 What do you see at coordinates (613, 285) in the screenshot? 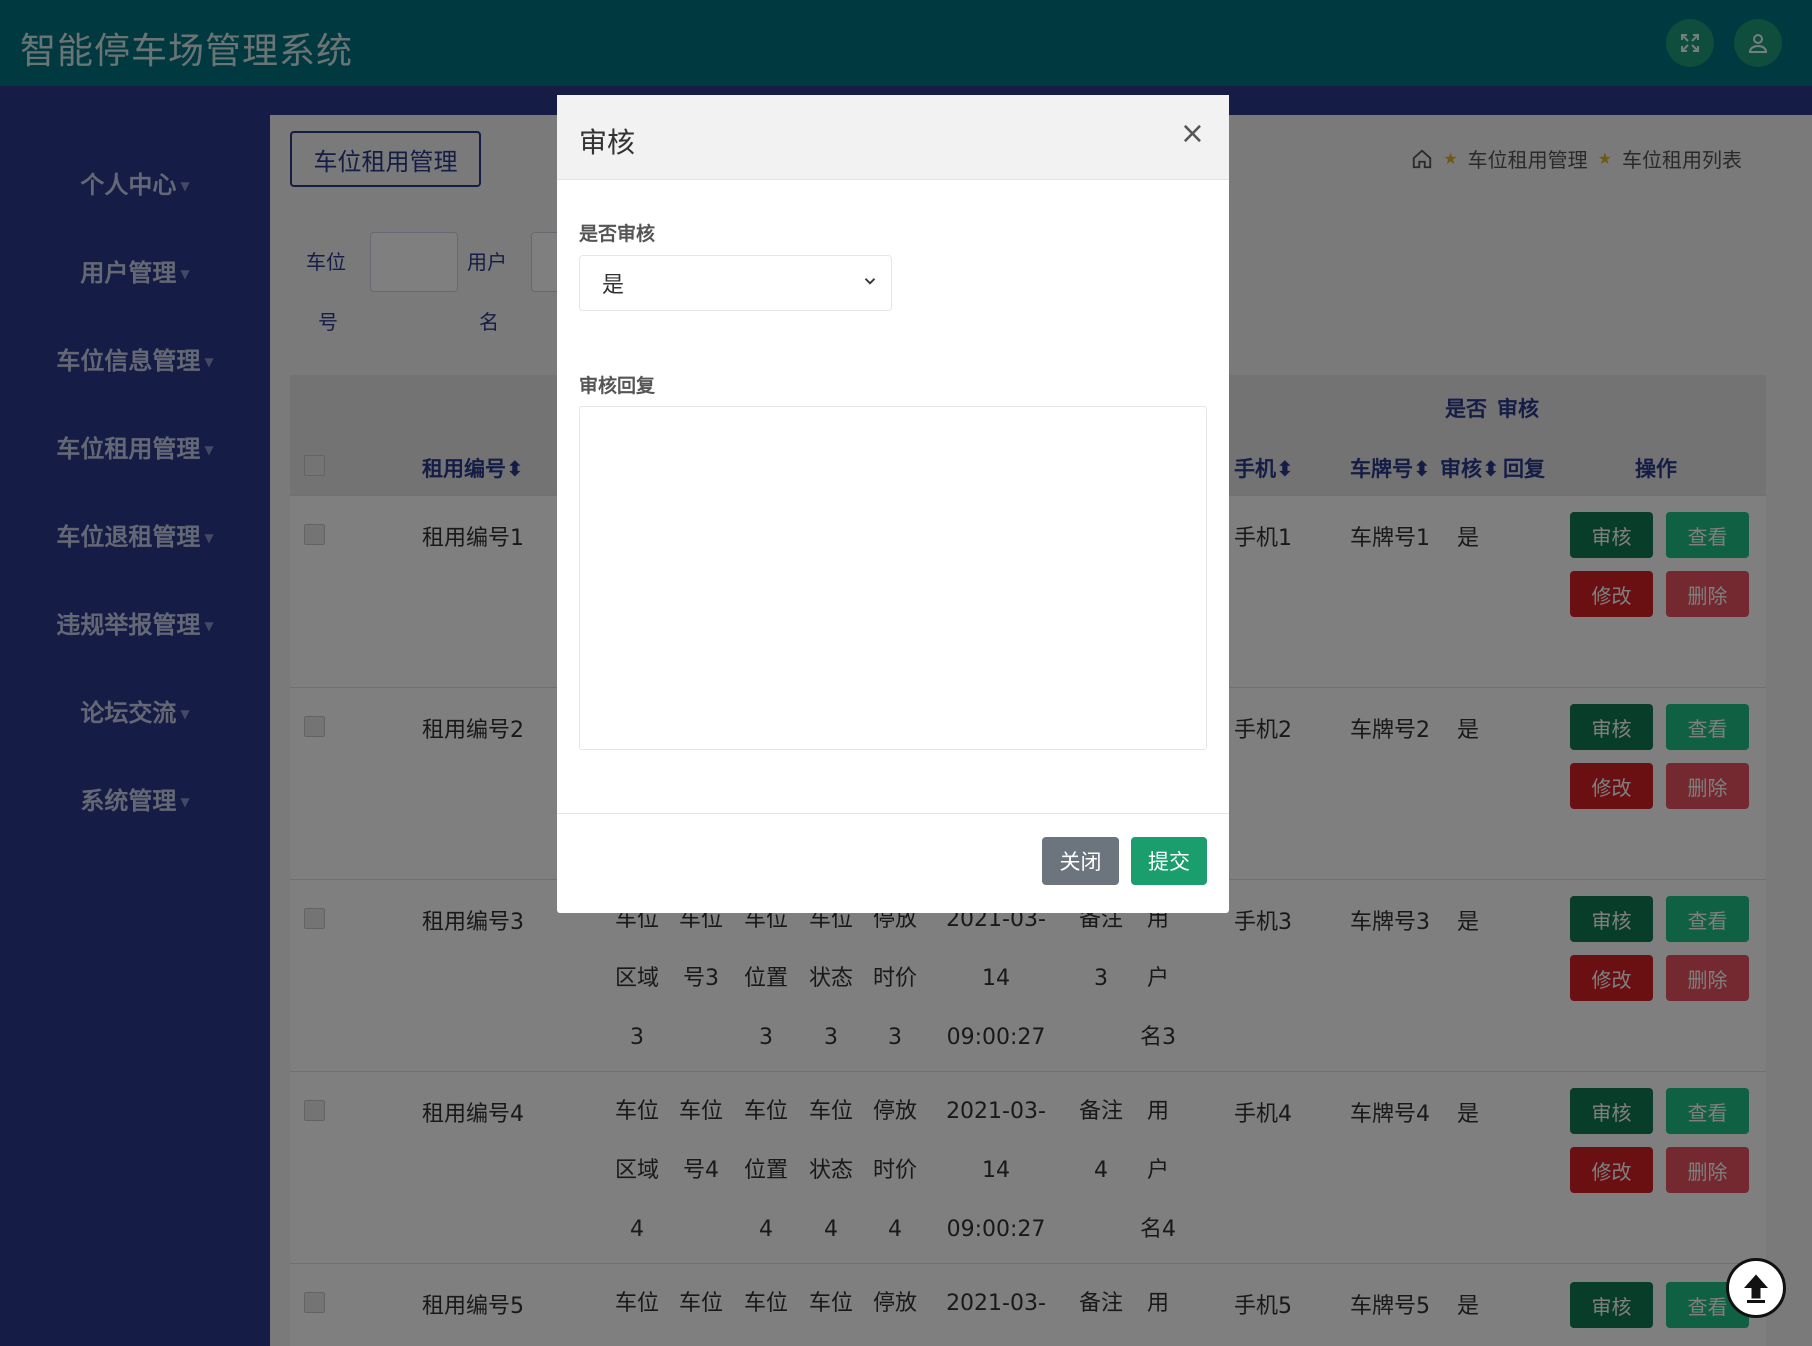
I see `audit-status-value: 是` at bounding box center [613, 285].